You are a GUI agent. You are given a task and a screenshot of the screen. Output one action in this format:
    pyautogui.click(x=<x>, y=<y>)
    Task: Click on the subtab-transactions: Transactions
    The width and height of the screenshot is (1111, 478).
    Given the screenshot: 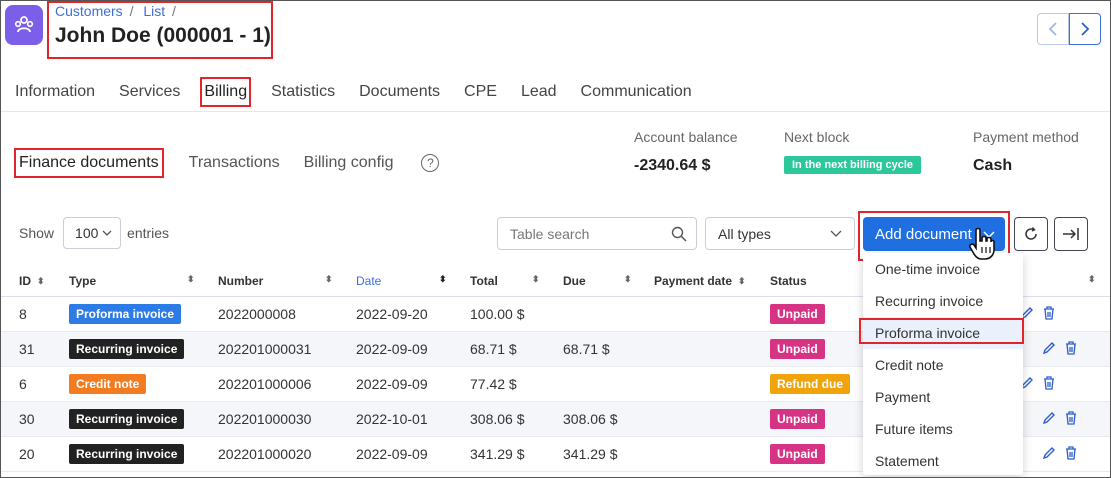 What is the action you would take?
    pyautogui.click(x=234, y=163)
    